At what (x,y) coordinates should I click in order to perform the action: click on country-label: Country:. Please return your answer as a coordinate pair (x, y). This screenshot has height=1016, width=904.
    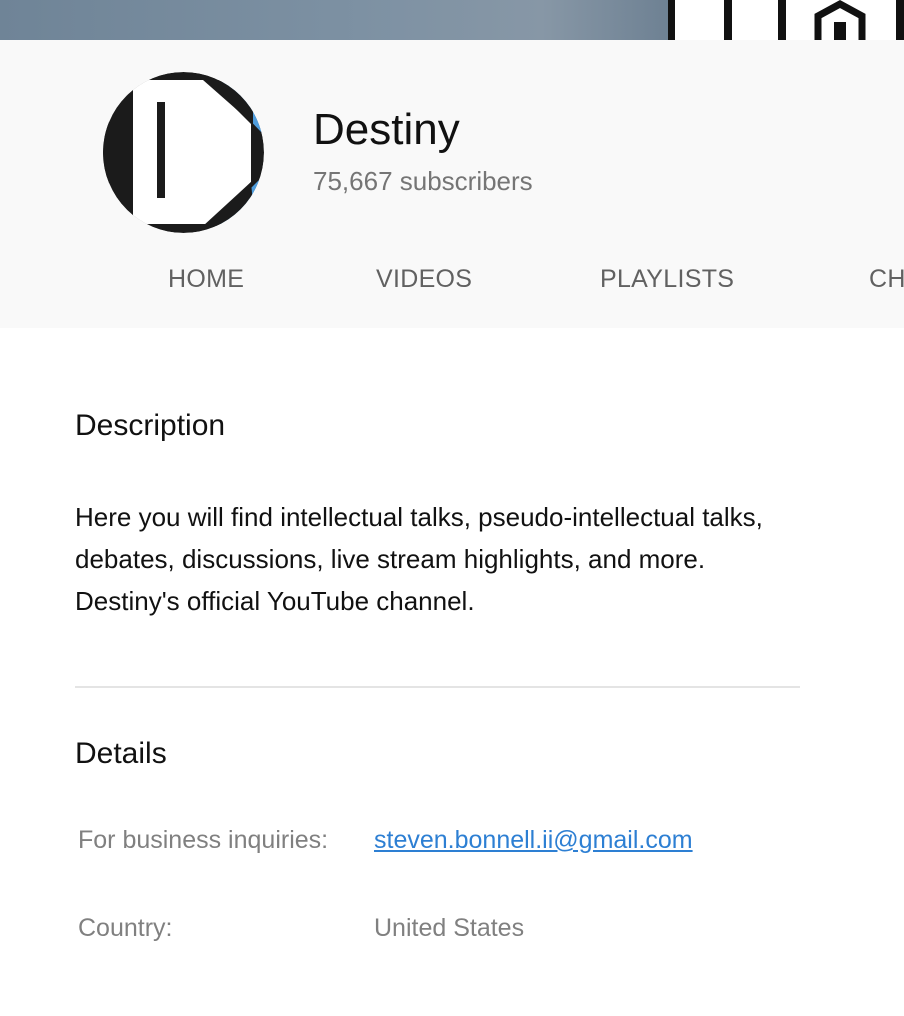
    Looking at the image, I should click on (125, 928).